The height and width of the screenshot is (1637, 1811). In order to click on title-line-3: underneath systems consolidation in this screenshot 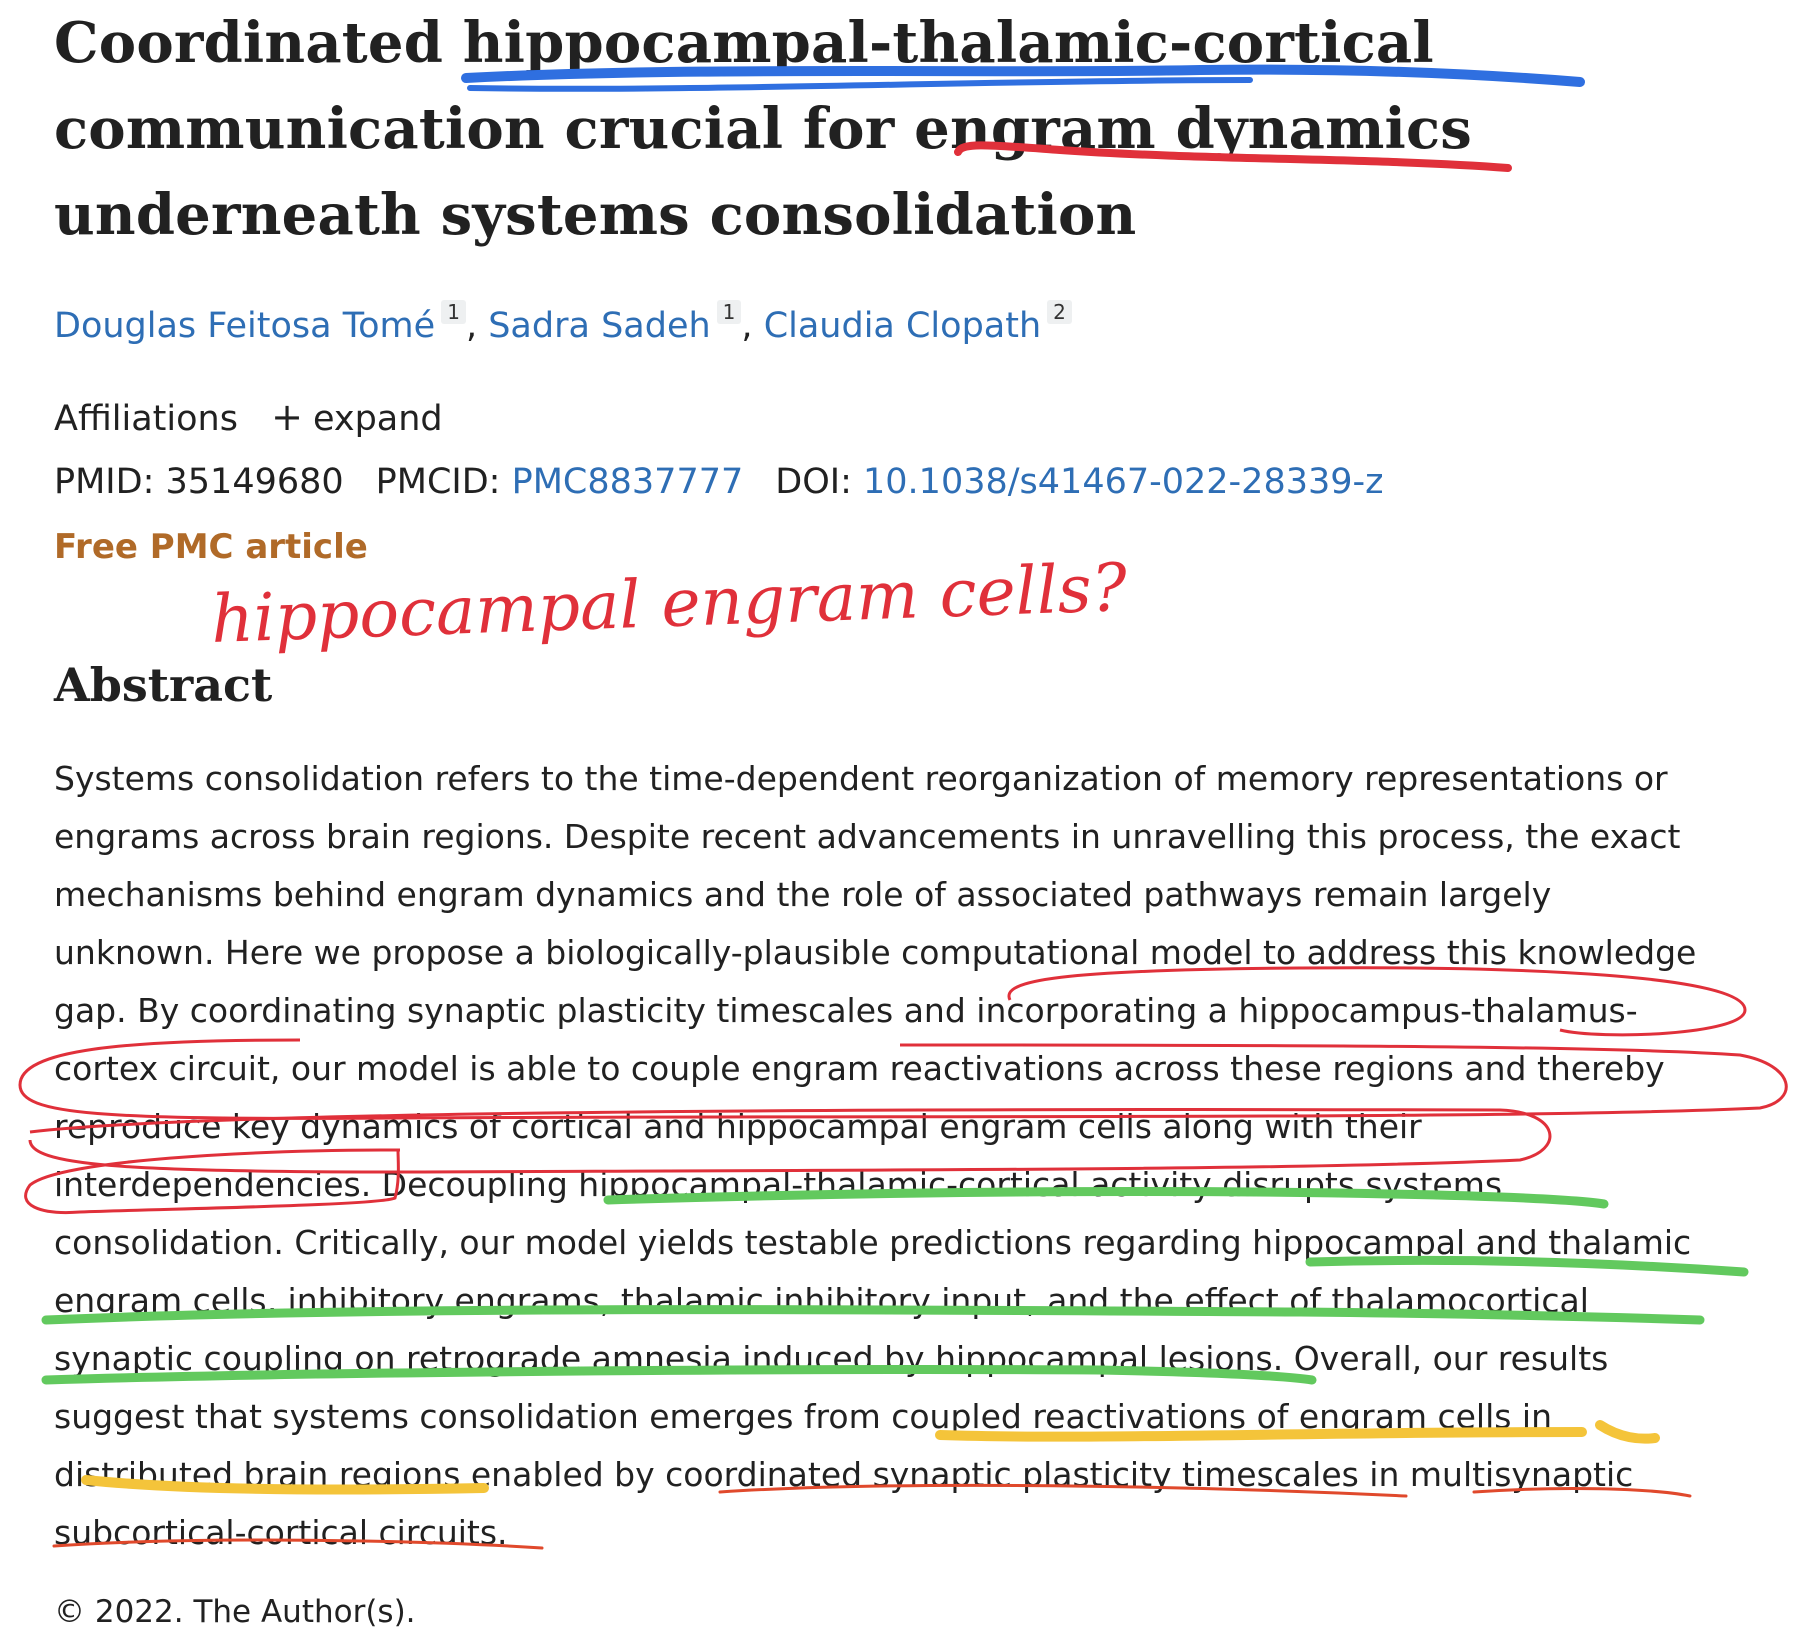, I will do `click(595, 215)`.